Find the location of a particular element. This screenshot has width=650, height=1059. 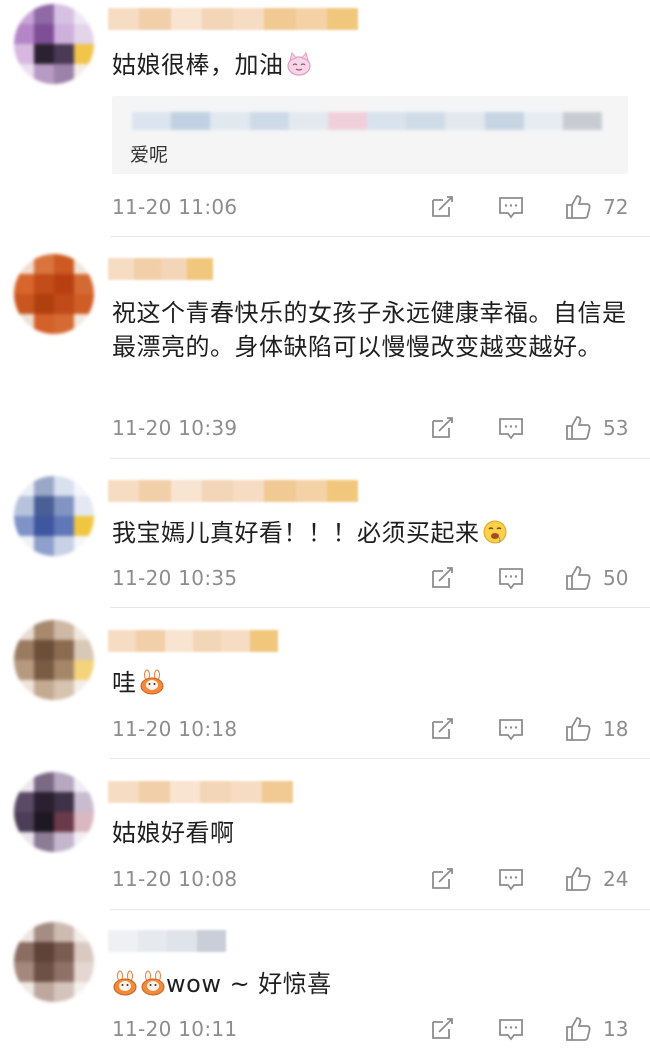

timestamp: 11-20 10:39 is located at coordinates (175, 428).